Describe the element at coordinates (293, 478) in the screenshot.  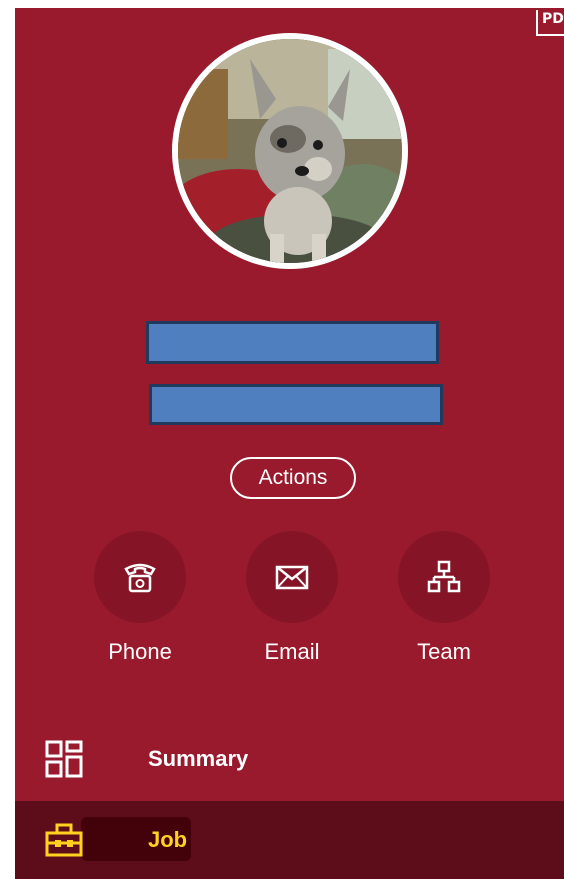
I see `actions-button: Actions` at that location.